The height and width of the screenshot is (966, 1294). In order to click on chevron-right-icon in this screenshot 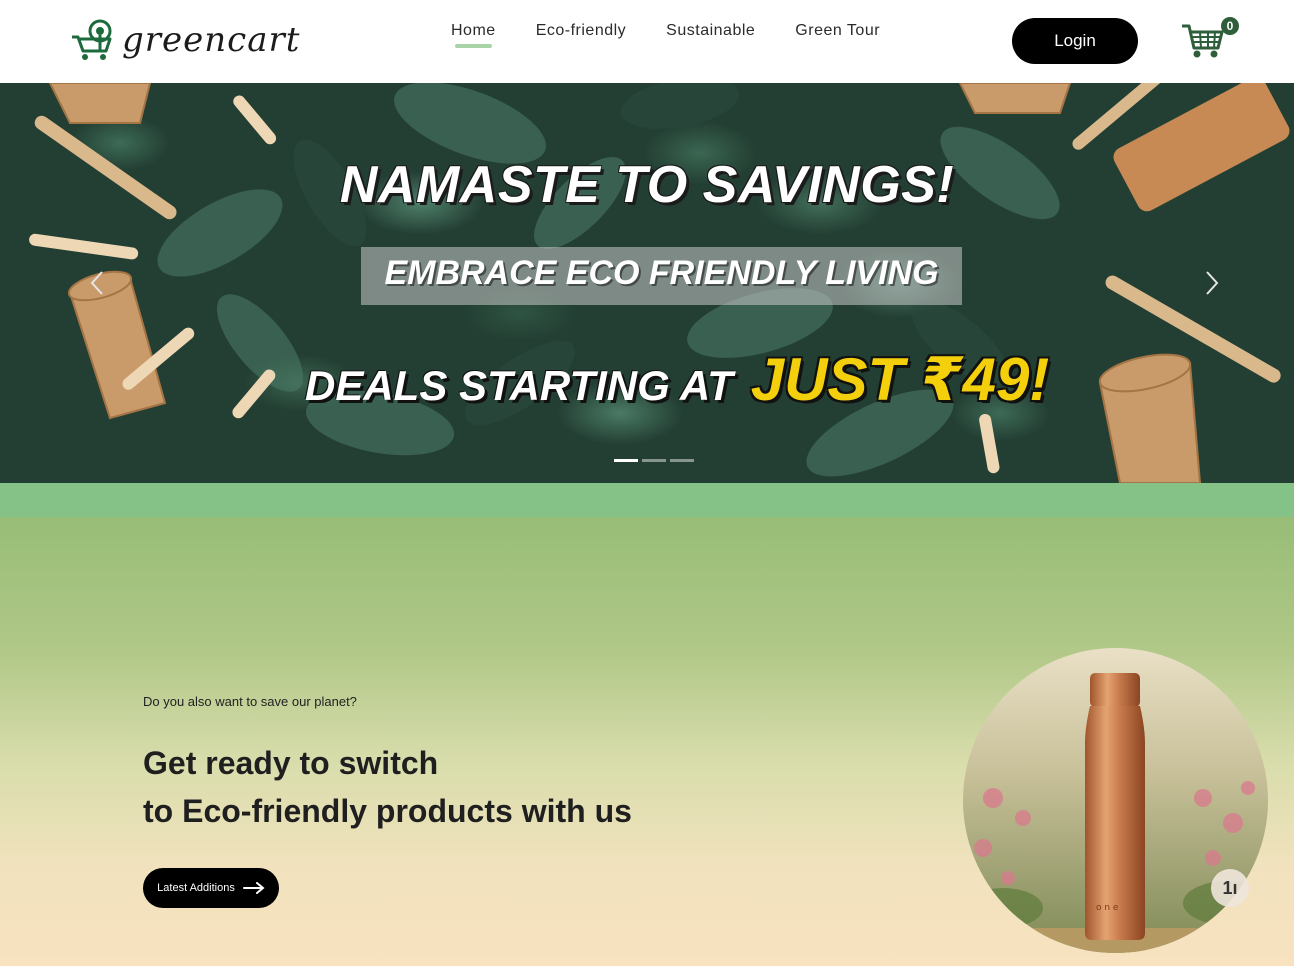, I will do `click(1212, 283)`.